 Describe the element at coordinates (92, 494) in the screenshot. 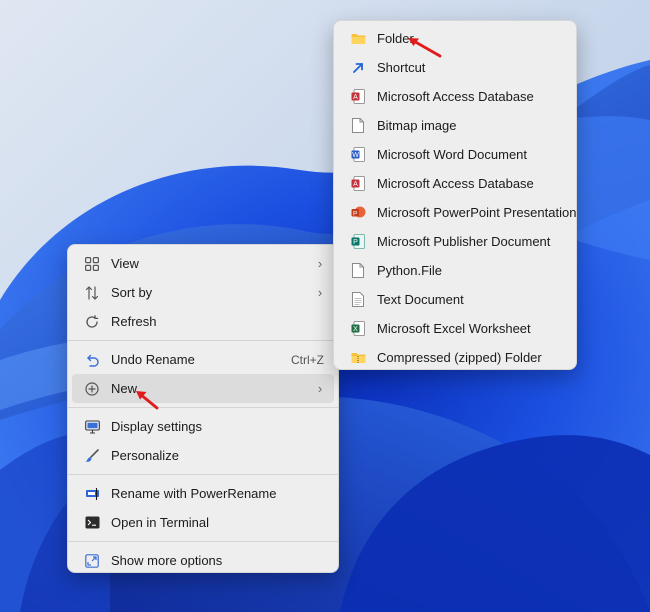

I see `powerrename-icon` at that location.